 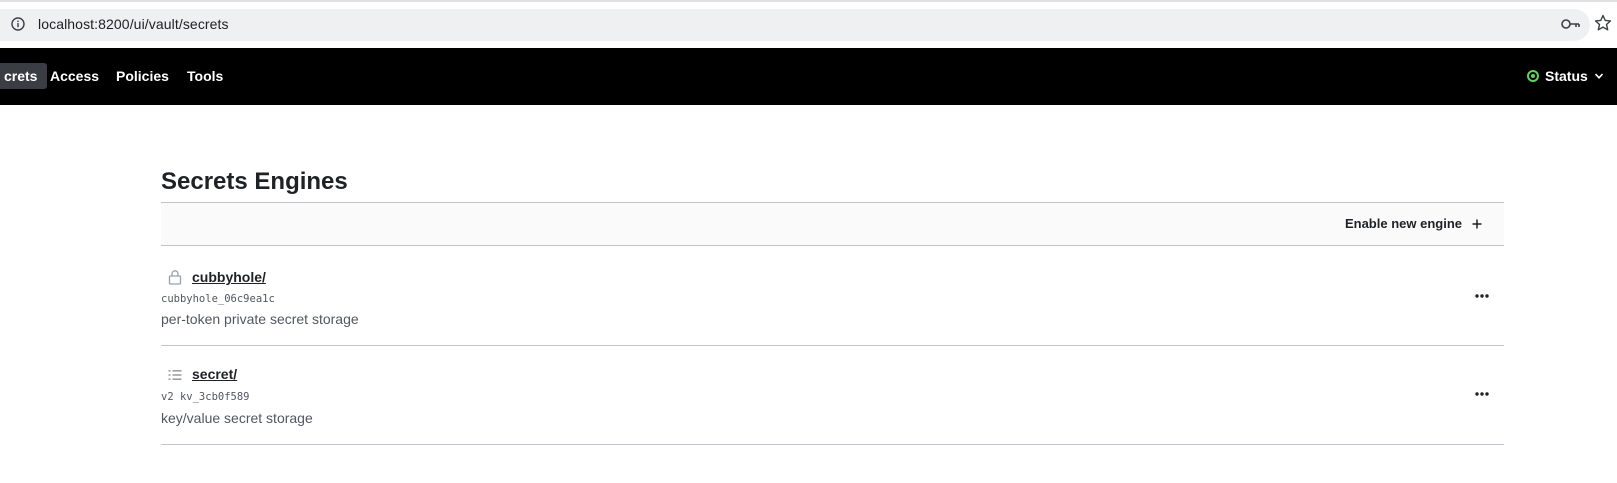 I want to click on browser-toolbar: localhost:8200/ui/vault/secrets, so click(x=808, y=24).